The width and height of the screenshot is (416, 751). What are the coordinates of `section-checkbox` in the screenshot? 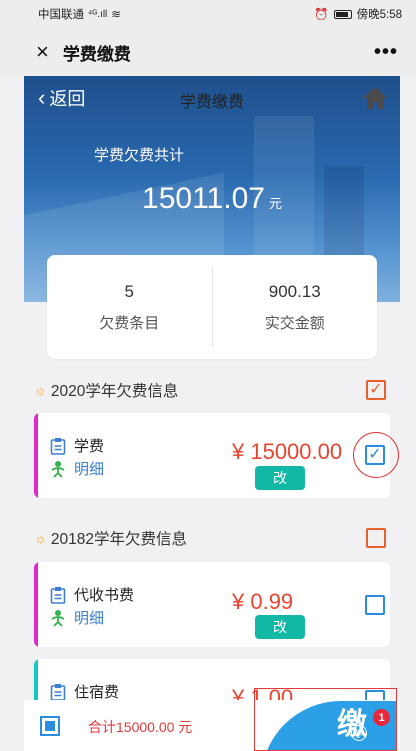 It's located at (376, 538).